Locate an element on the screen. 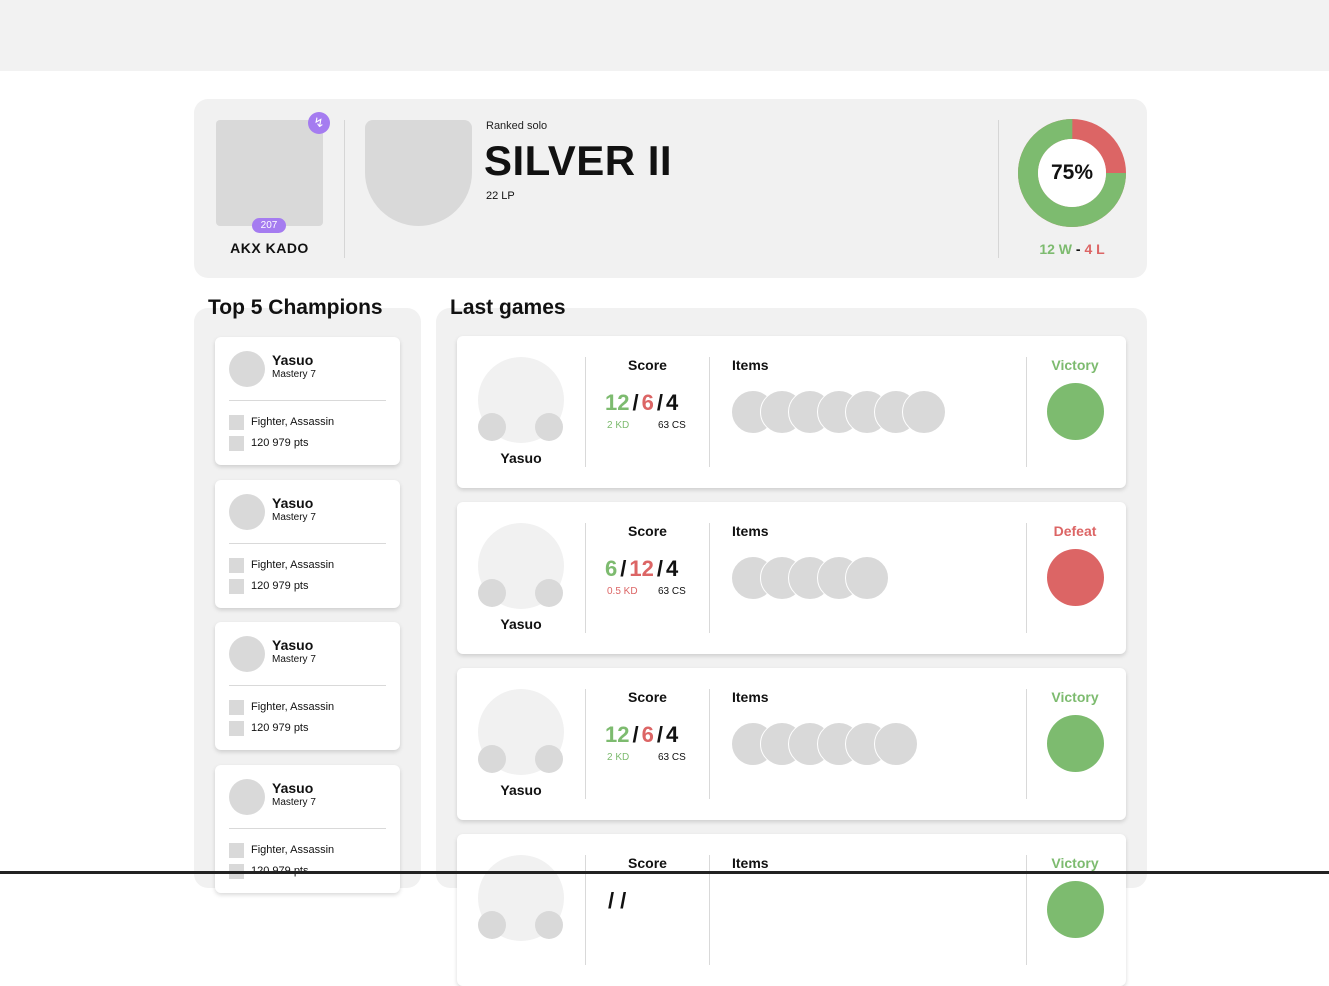 This screenshot has width=1329, height=986. kills: 6 is located at coordinates (611, 568).